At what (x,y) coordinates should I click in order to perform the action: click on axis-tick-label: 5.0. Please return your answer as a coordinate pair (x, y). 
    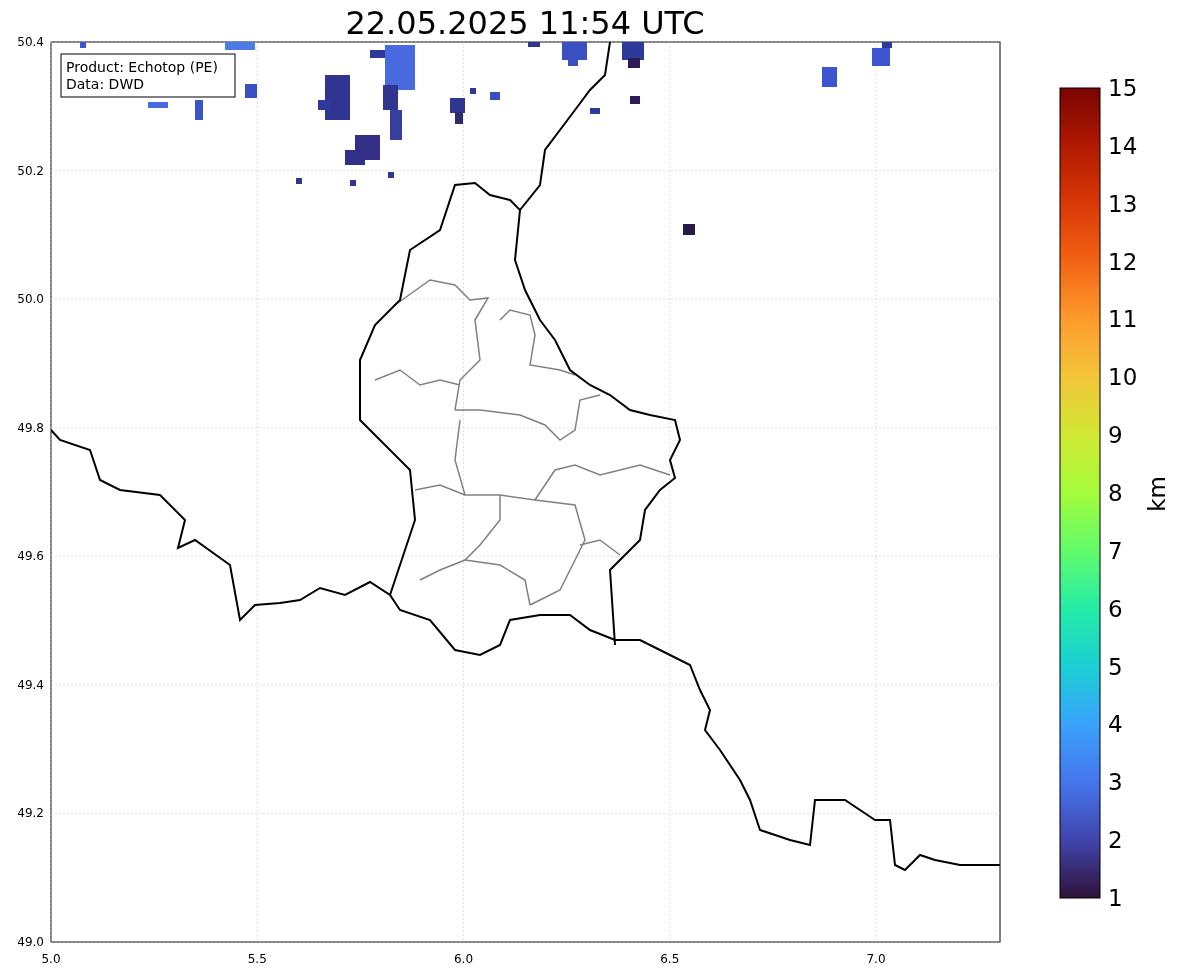
    Looking at the image, I should click on (51, 959).